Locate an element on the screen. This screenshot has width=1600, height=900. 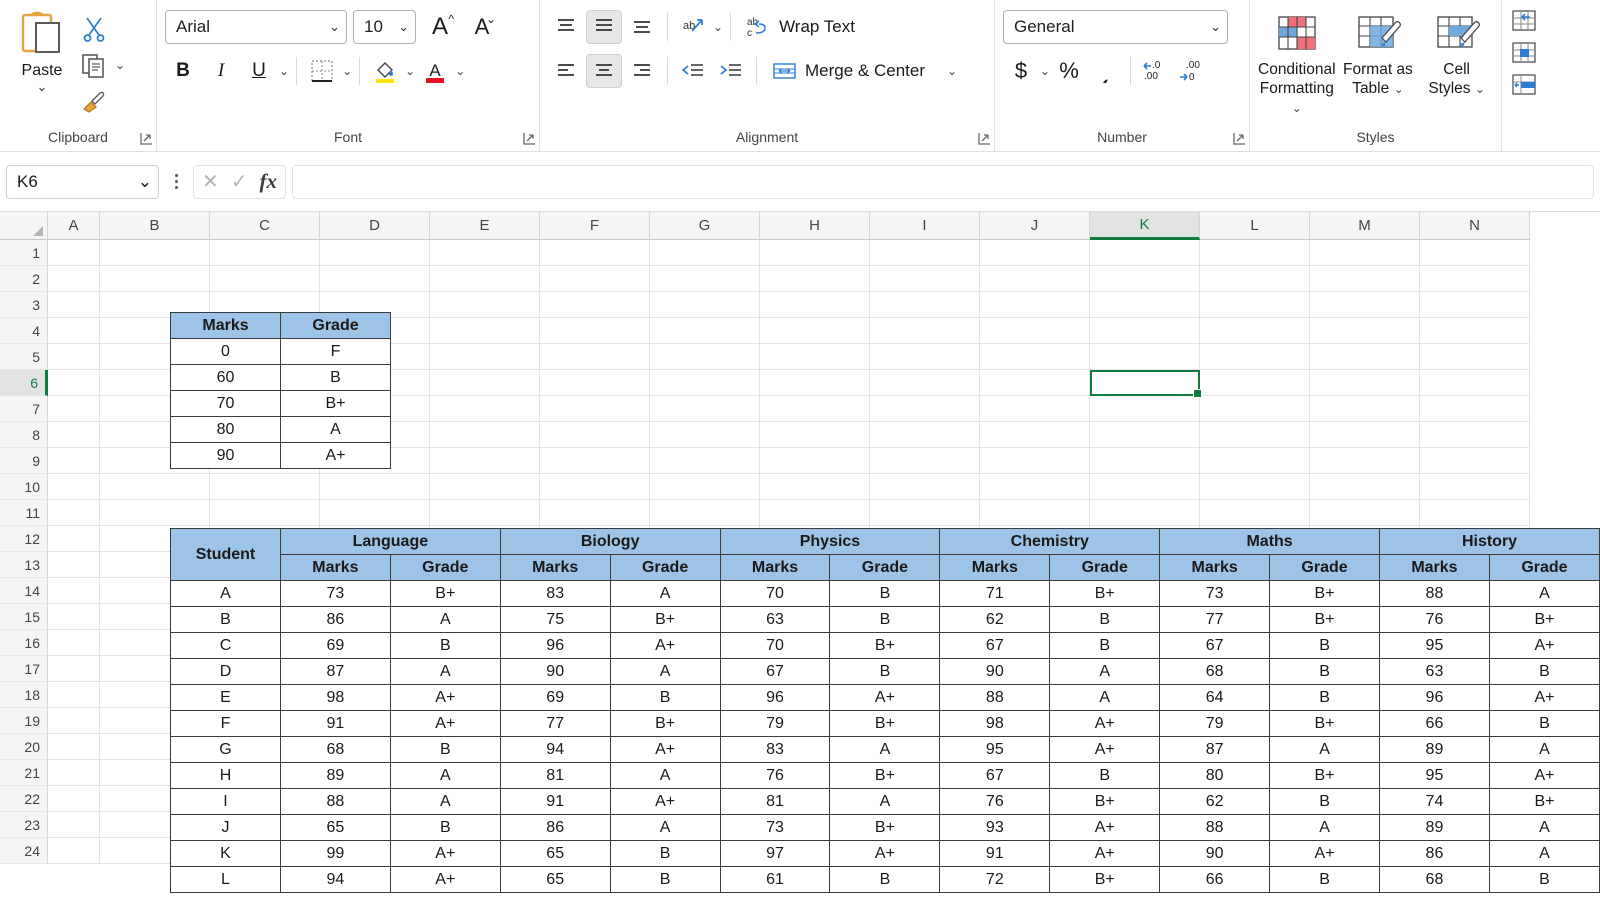
marks-cell-7-10: 95 is located at coordinates (1434, 775).